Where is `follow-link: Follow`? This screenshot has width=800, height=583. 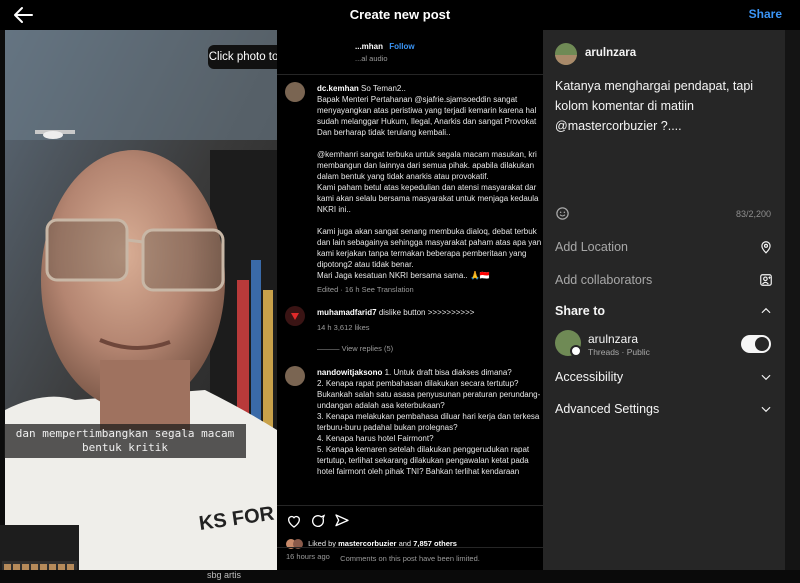 follow-link: Follow is located at coordinates (401, 46).